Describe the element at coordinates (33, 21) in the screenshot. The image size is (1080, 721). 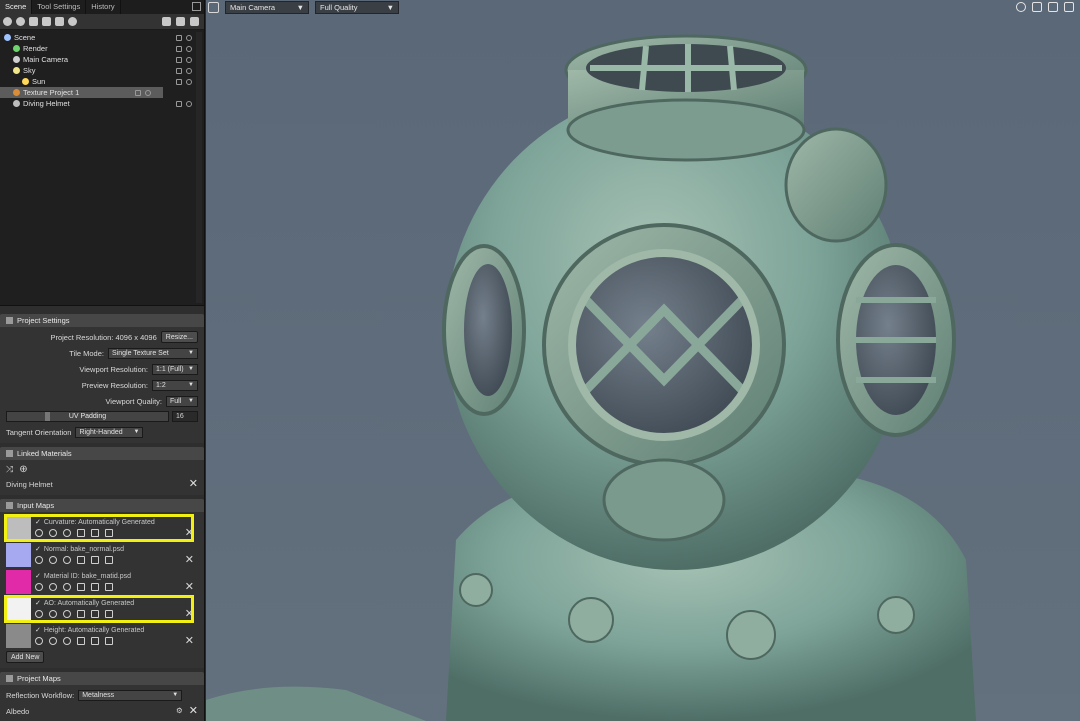
I see `add-camera-icon` at that location.